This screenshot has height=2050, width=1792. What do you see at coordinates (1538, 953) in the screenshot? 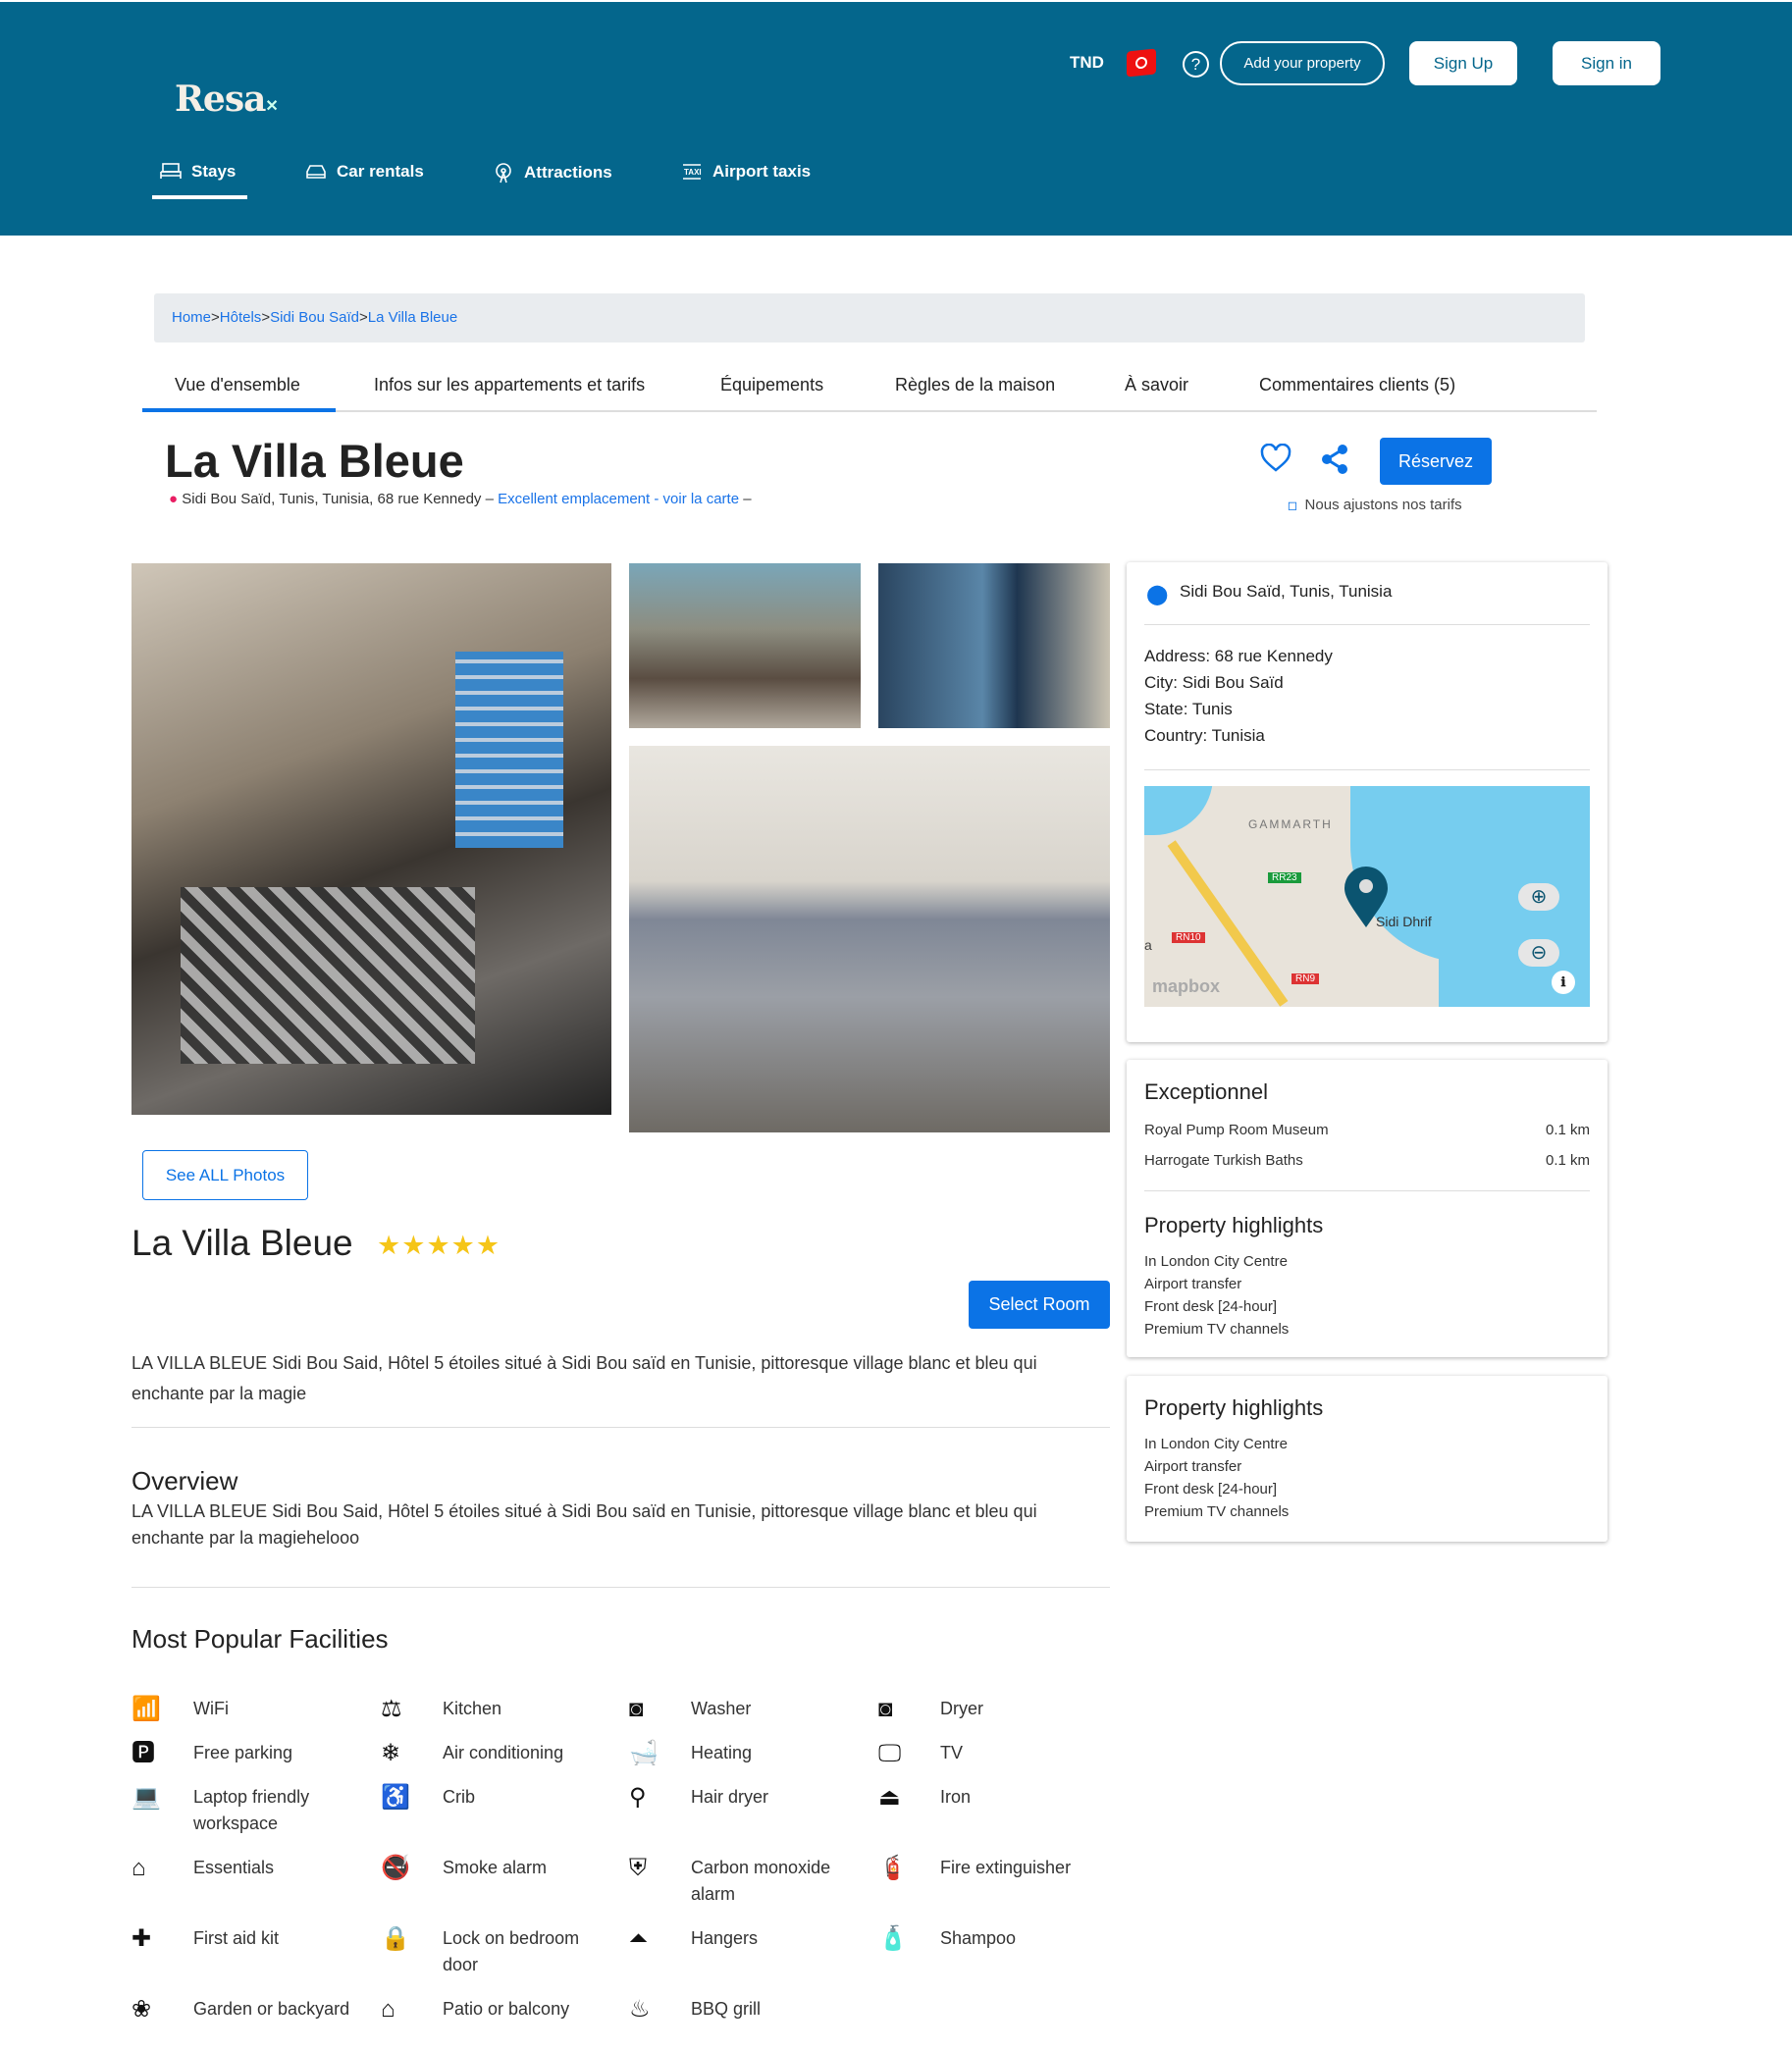
I see `zoom-out-icon: ⊖` at bounding box center [1538, 953].